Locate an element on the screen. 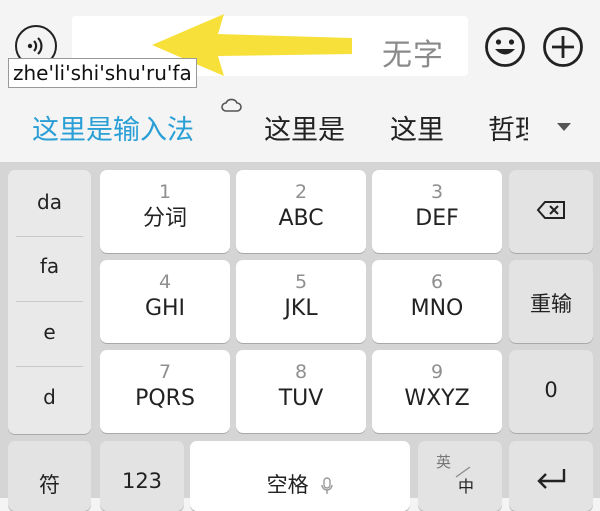 This screenshot has height=511, width=600. candidate-bar: 这里是输入法 这里是 这里 哲理 is located at coordinates (300, 125).